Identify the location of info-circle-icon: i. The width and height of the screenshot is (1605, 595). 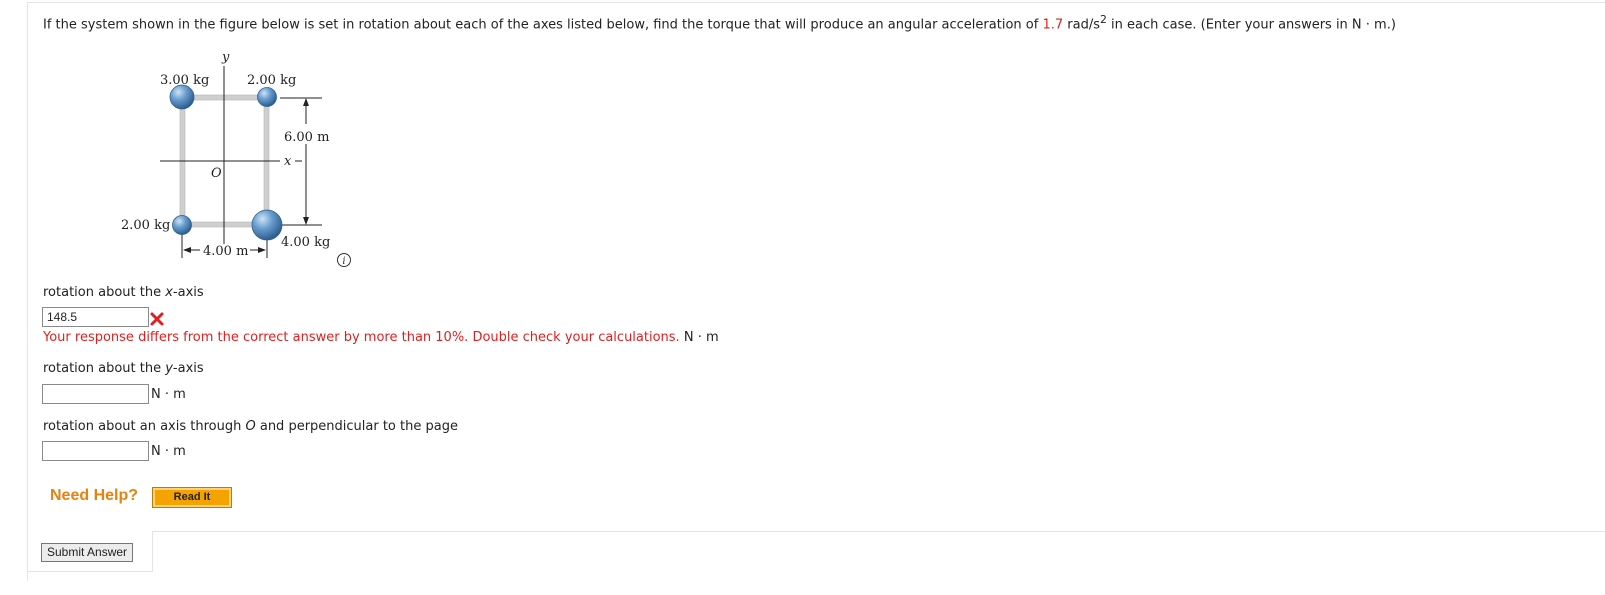
(344, 260).